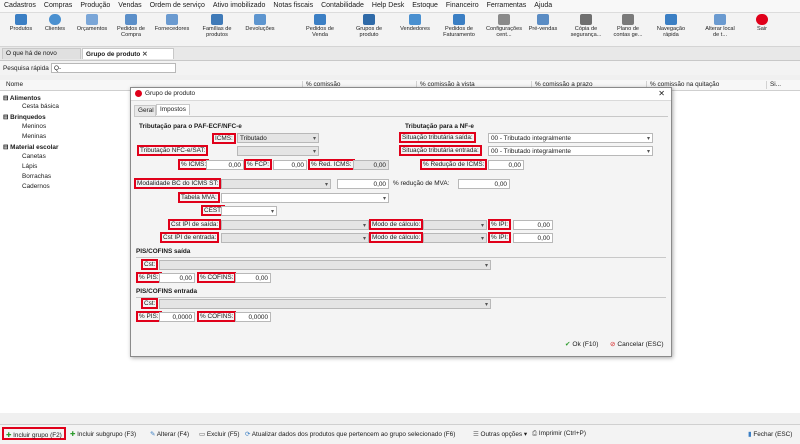 This screenshot has height=444, width=800. What do you see at coordinates (249, 211) in the screenshot?
I see `cest-select: ▾` at bounding box center [249, 211].